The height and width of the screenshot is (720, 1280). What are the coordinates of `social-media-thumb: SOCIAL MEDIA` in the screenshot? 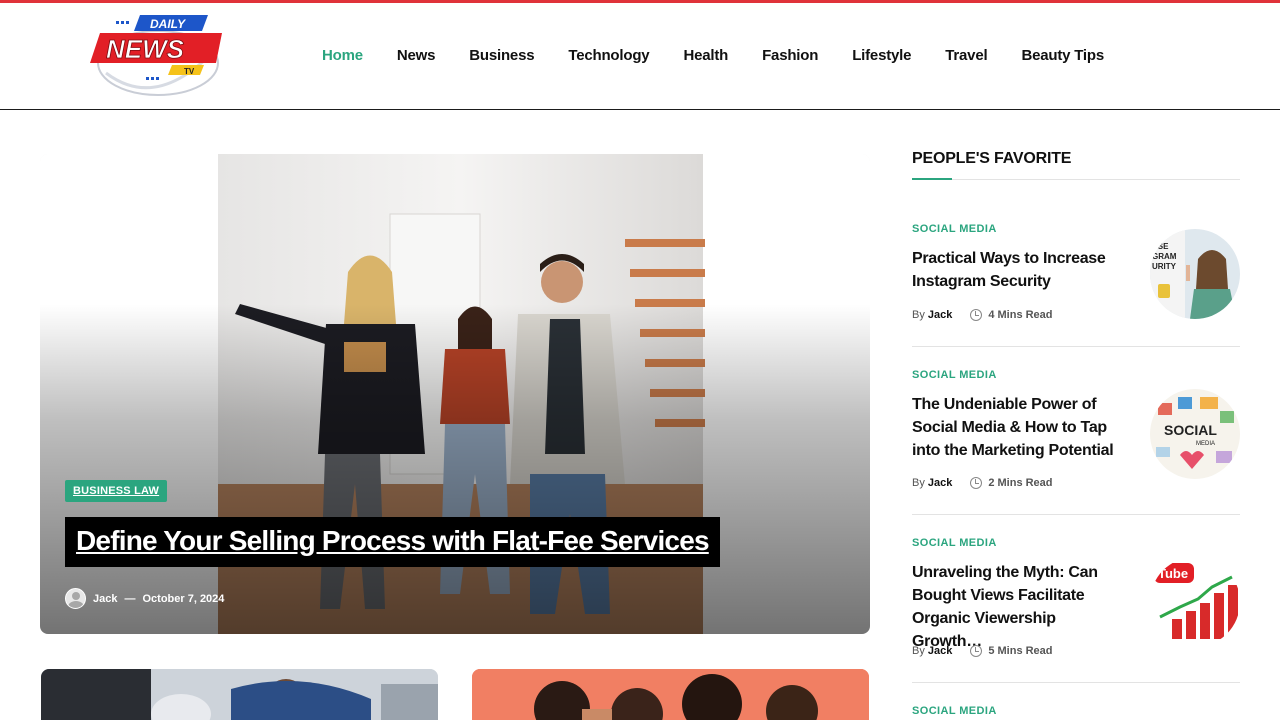 It's located at (1195, 434).